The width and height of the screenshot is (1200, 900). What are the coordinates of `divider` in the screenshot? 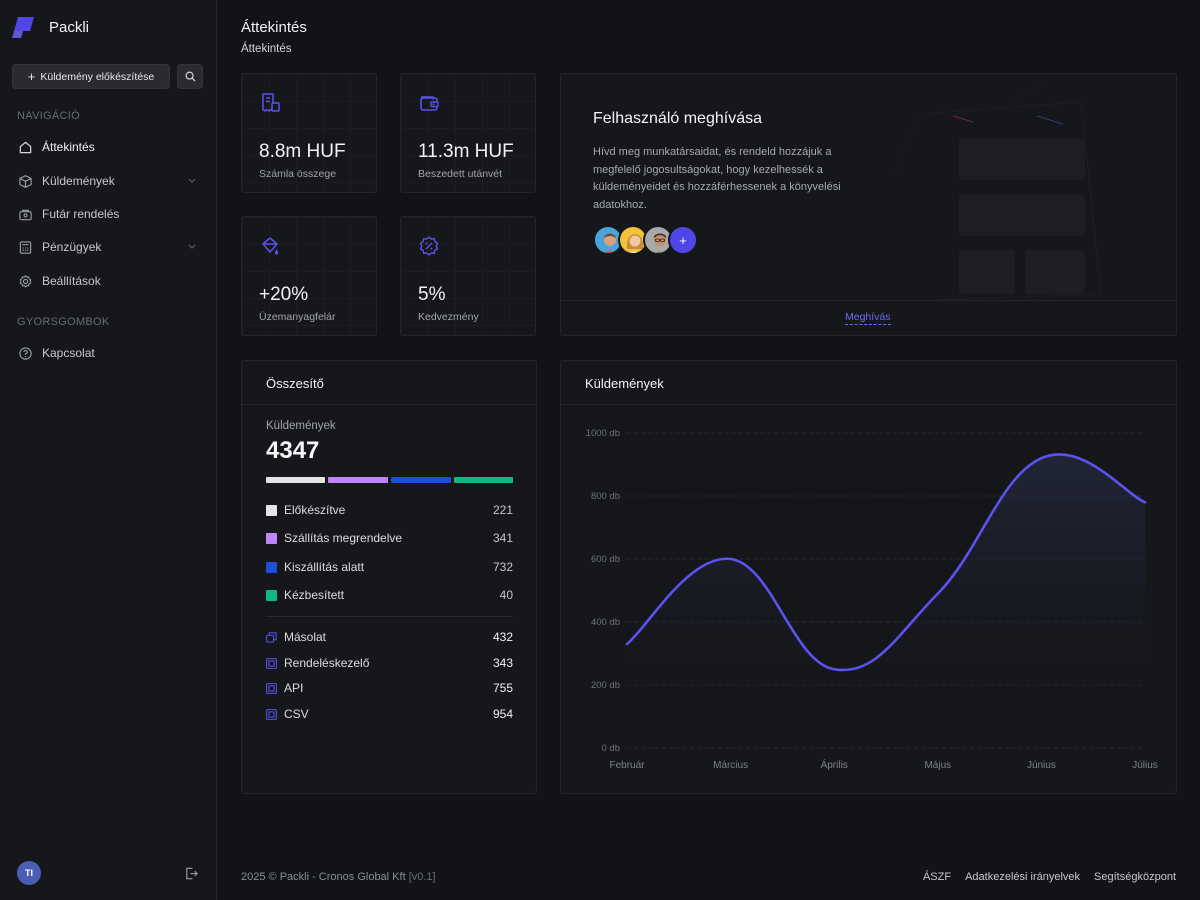 It's located at (389, 616).